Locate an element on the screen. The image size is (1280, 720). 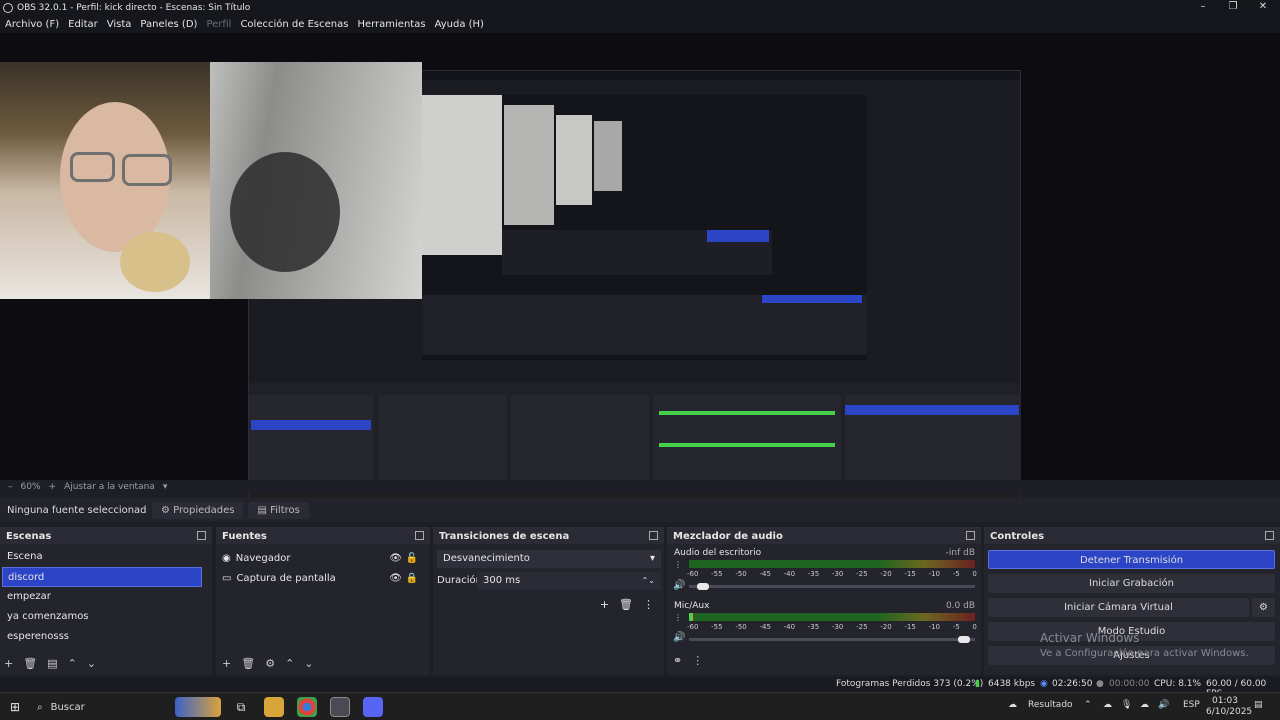
scene-item: empezar is located at coordinates (102, 597).